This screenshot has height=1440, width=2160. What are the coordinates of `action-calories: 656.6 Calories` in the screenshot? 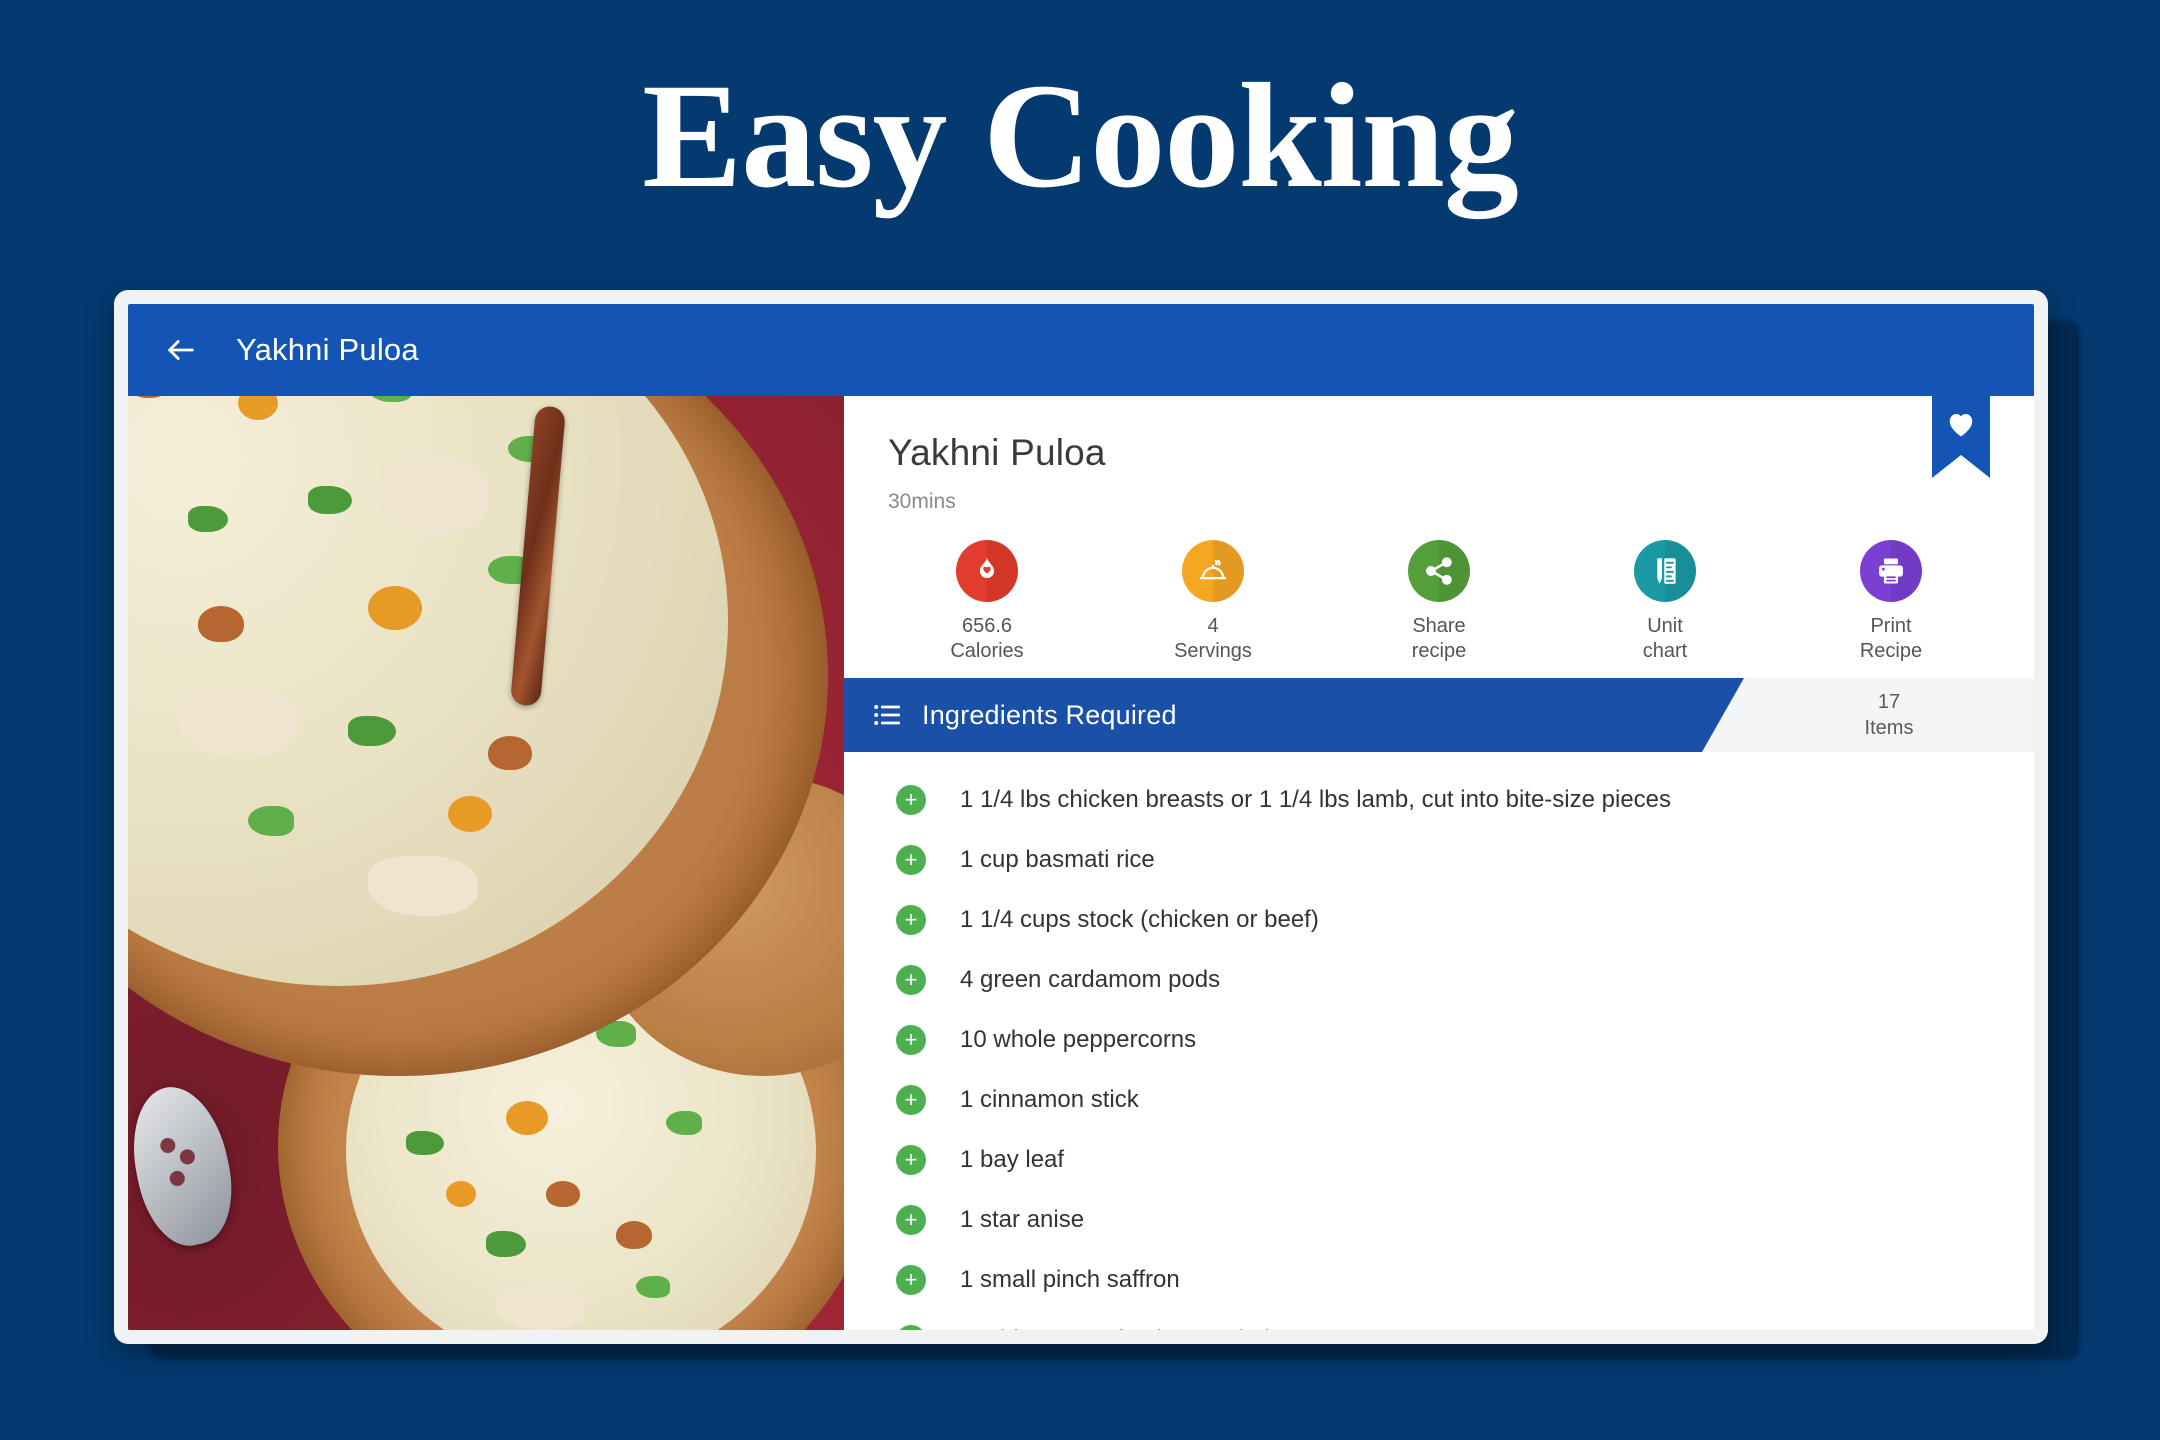 It's located at (987, 602).